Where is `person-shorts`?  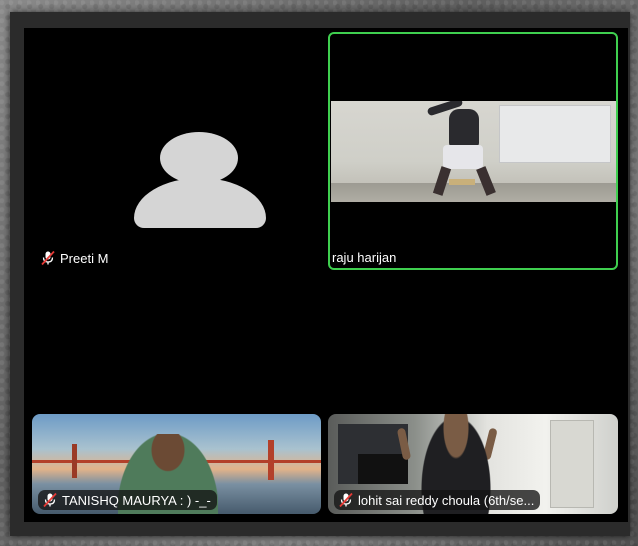
person-shorts is located at coordinates (463, 157).